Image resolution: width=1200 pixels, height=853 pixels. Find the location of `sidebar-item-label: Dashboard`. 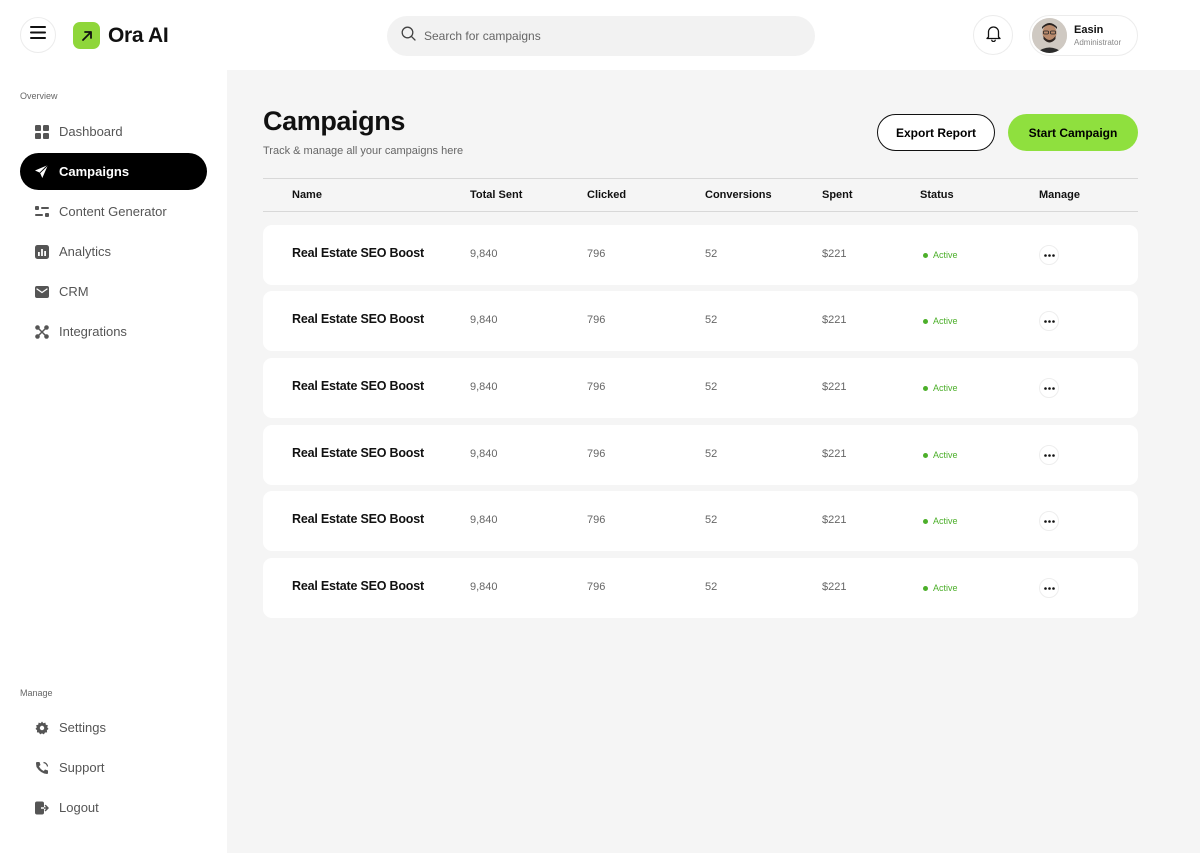

sidebar-item-label: Dashboard is located at coordinates (91, 131).